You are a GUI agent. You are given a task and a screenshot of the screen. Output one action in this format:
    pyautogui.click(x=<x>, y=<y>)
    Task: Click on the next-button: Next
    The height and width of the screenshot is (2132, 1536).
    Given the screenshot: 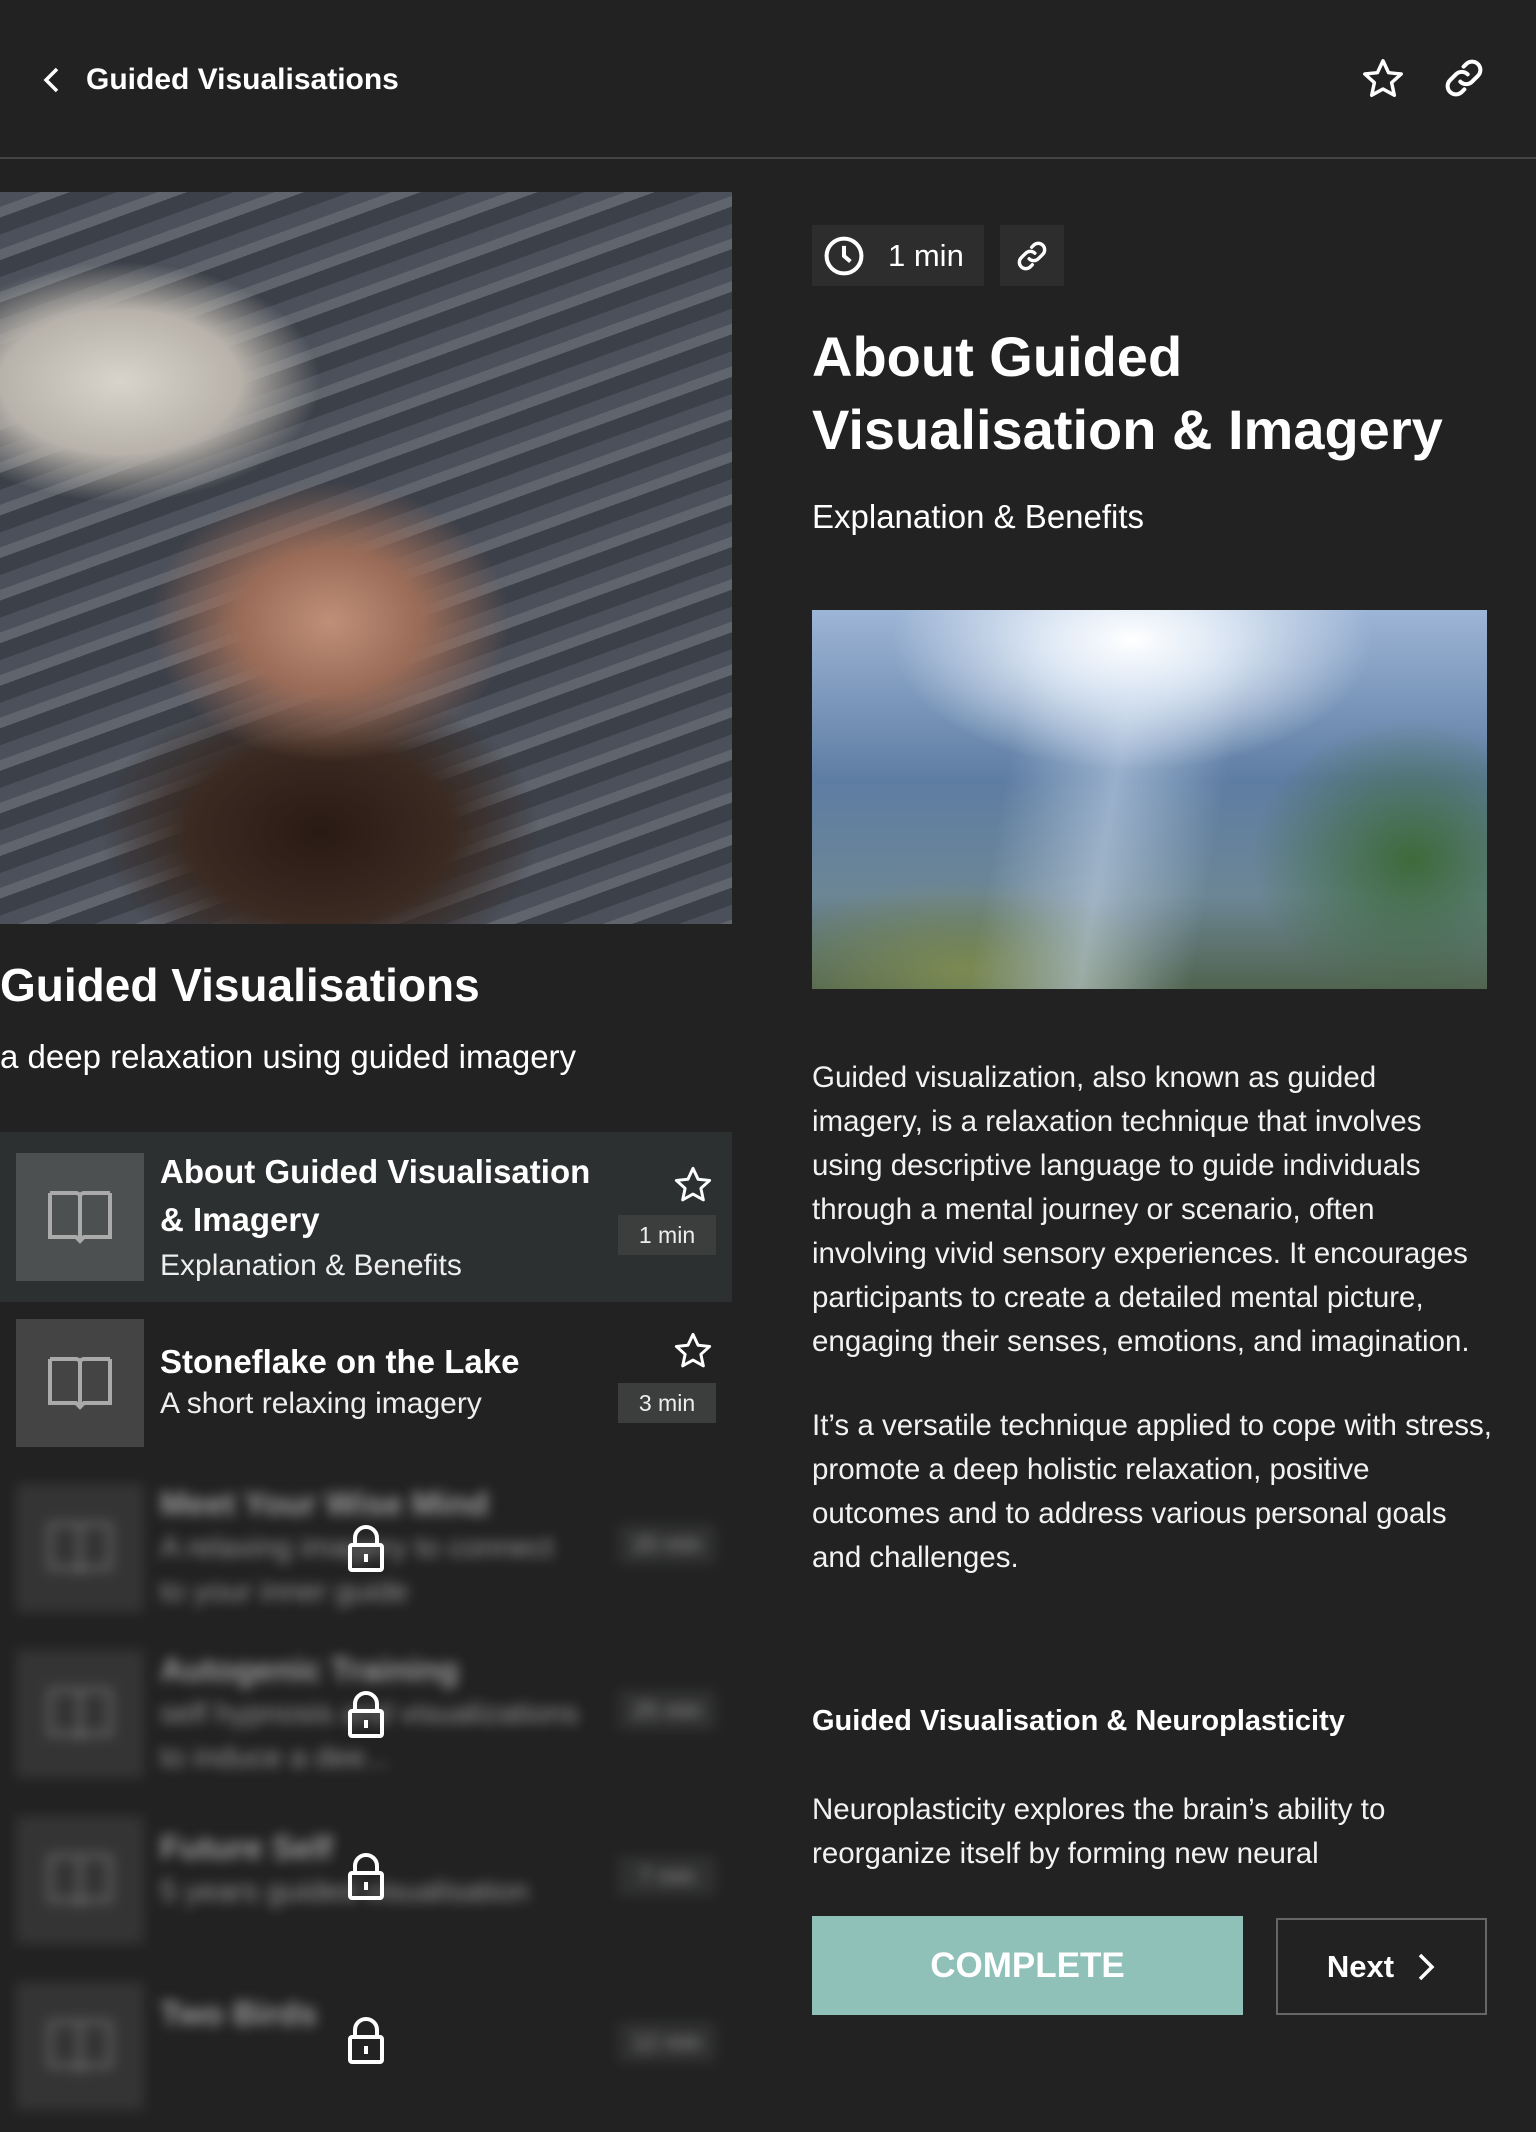 What is the action you would take?
    pyautogui.click(x=1381, y=1966)
    